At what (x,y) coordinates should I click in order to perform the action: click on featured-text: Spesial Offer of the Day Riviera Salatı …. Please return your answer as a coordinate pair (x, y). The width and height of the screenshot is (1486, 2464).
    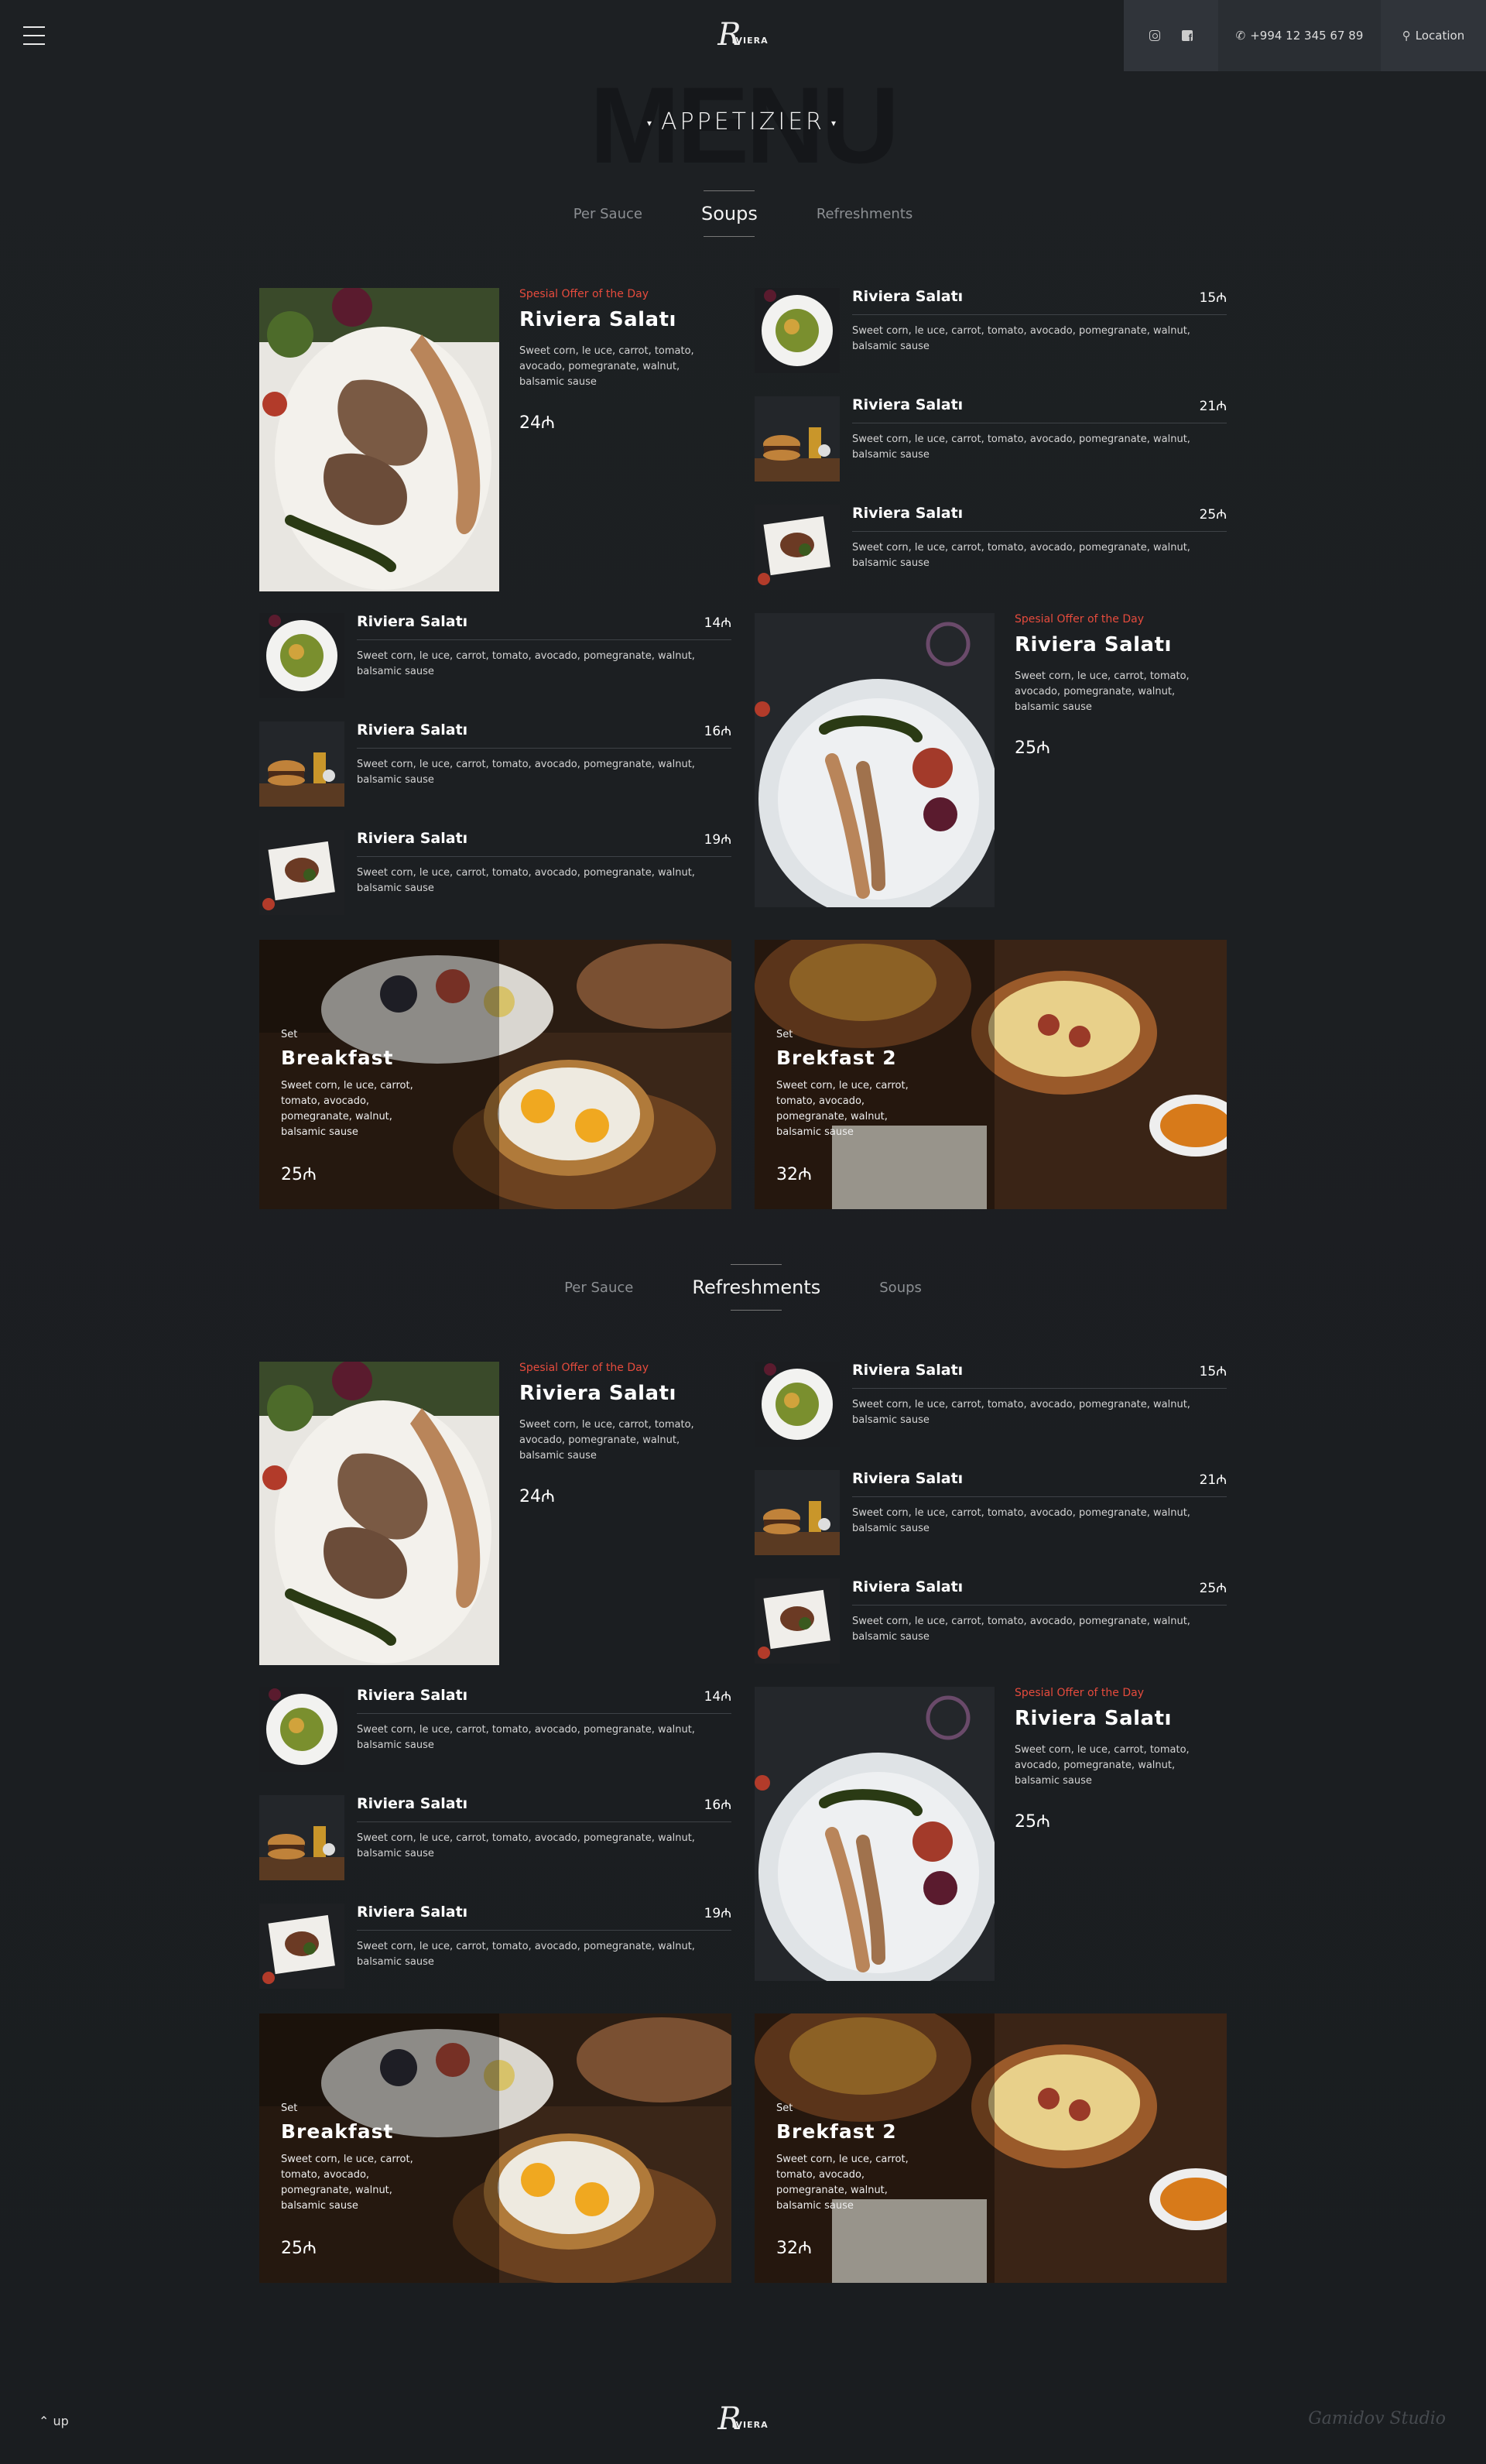
    Looking at the image, I should click on (1115, 1759).